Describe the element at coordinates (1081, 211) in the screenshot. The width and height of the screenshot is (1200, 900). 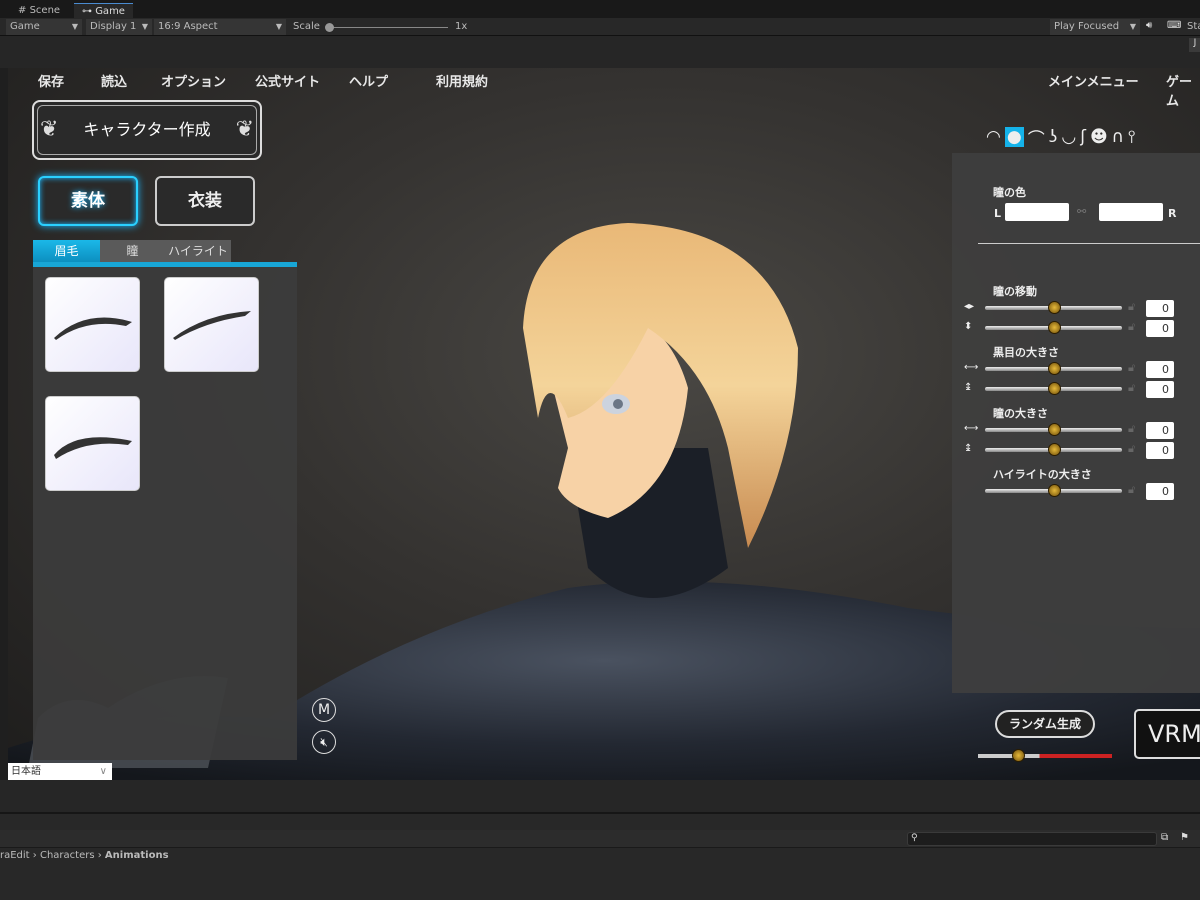
I see `link-icon: ⚯` at that location.